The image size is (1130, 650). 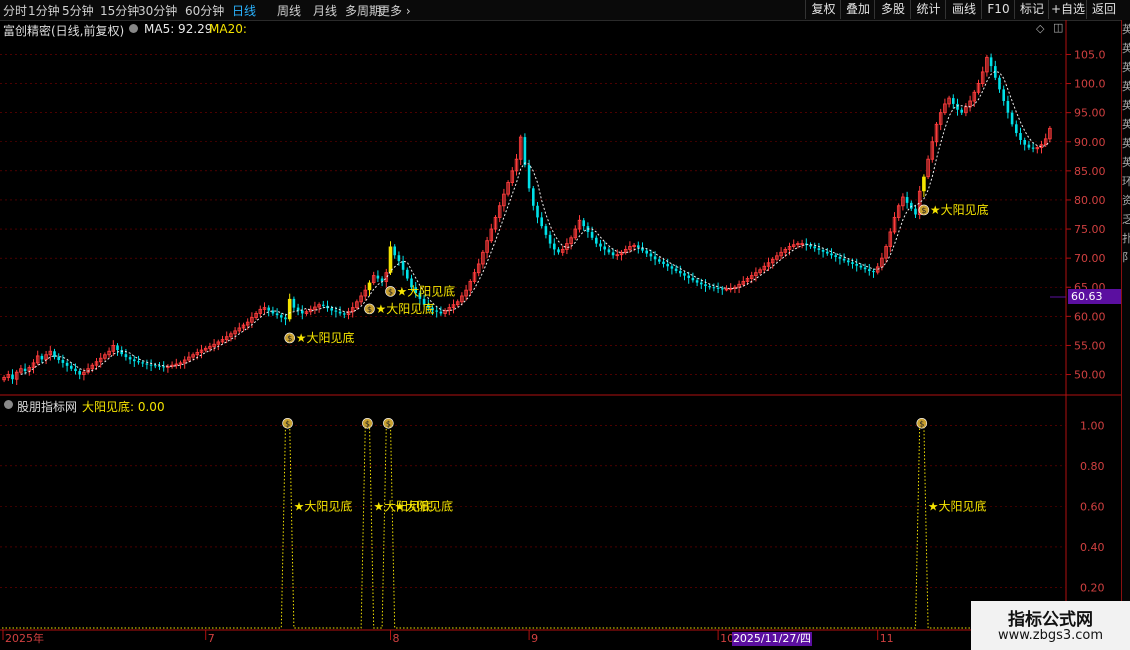 What do you see at coordinates (1090, 375) in the screenshot?
I see `price-axis-label: 50.00` at bounding box center [1090, 375].